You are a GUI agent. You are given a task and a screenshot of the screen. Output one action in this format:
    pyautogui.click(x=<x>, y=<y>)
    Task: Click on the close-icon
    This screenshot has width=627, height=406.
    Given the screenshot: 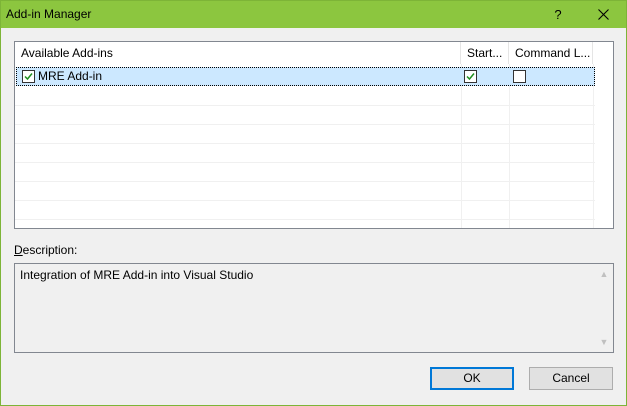 What is the action you would take?
    pyautogui.click(x=603, y=14)
    